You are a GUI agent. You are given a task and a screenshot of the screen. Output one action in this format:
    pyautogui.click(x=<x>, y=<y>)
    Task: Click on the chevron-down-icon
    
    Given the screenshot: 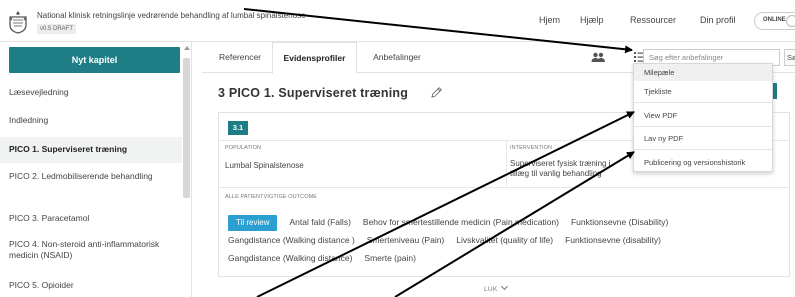 What is the action you would take?
    pyautogui.click(x=504, y=286)
    